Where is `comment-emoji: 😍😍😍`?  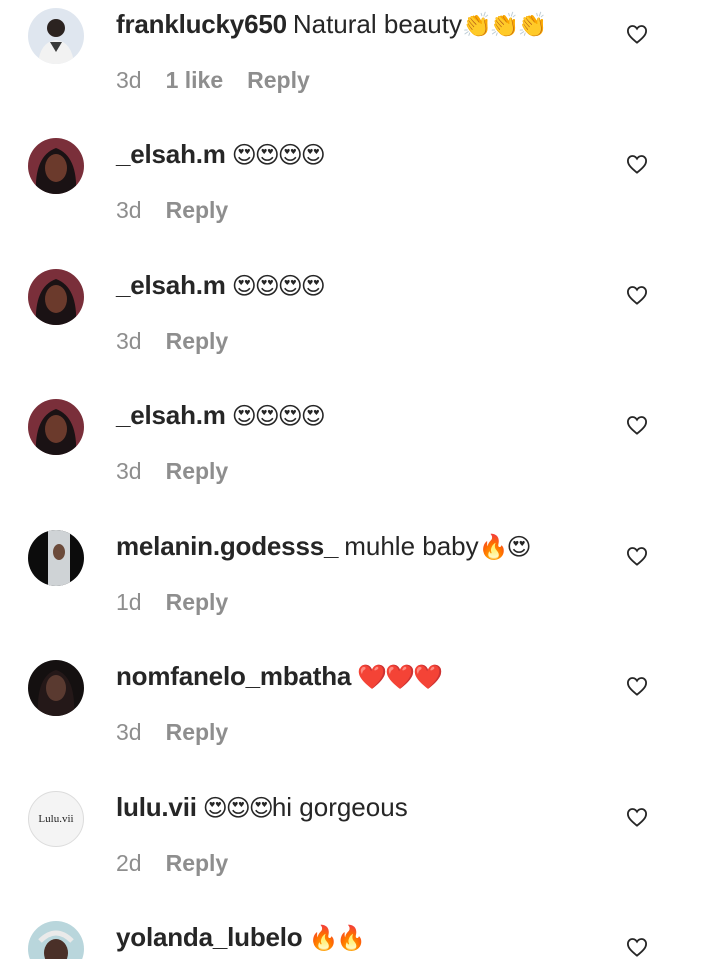
comment-emoji: 😍😍😍 is located at coordinates (238, 808).